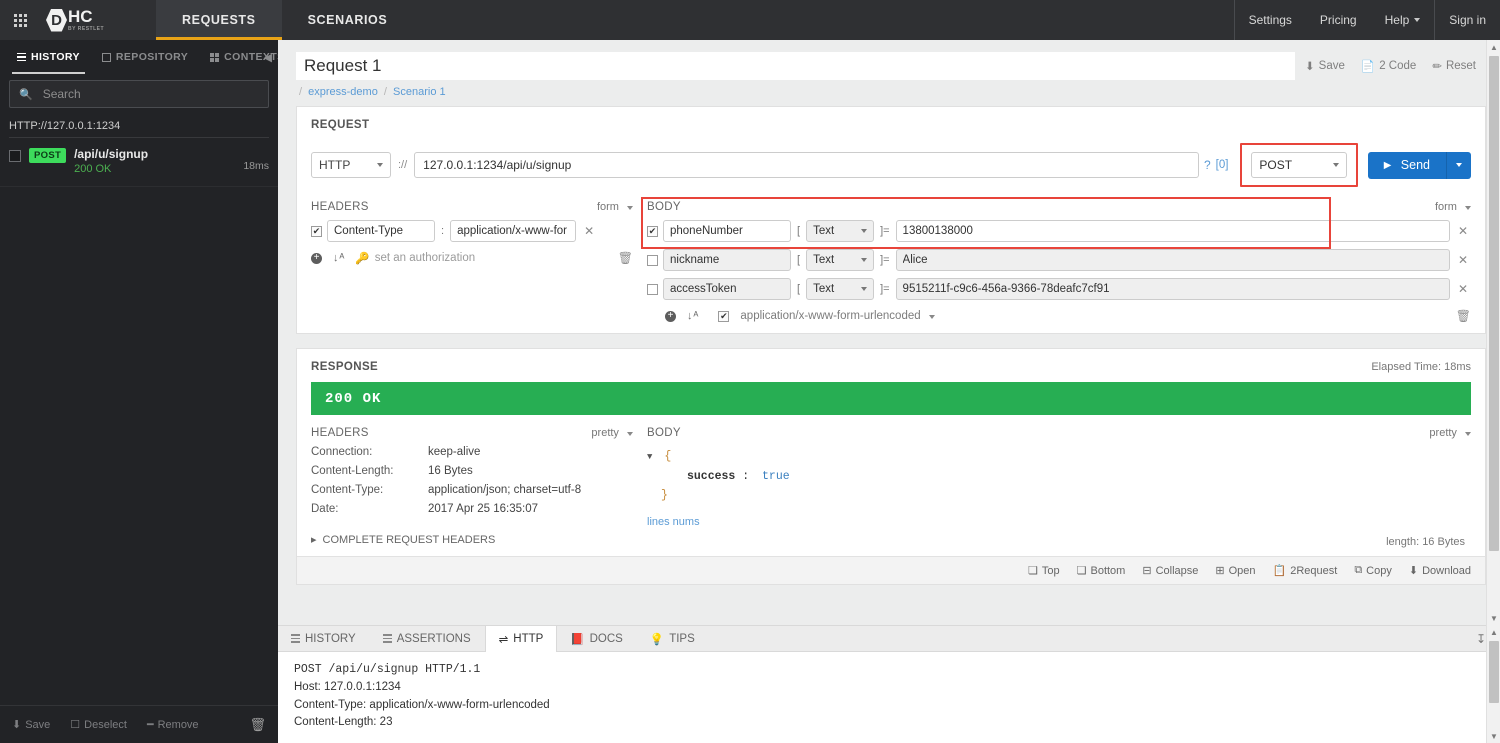 This screenshot has width=1500, height=743. I want to click on send-button: ► Send, so click(1407, 165).